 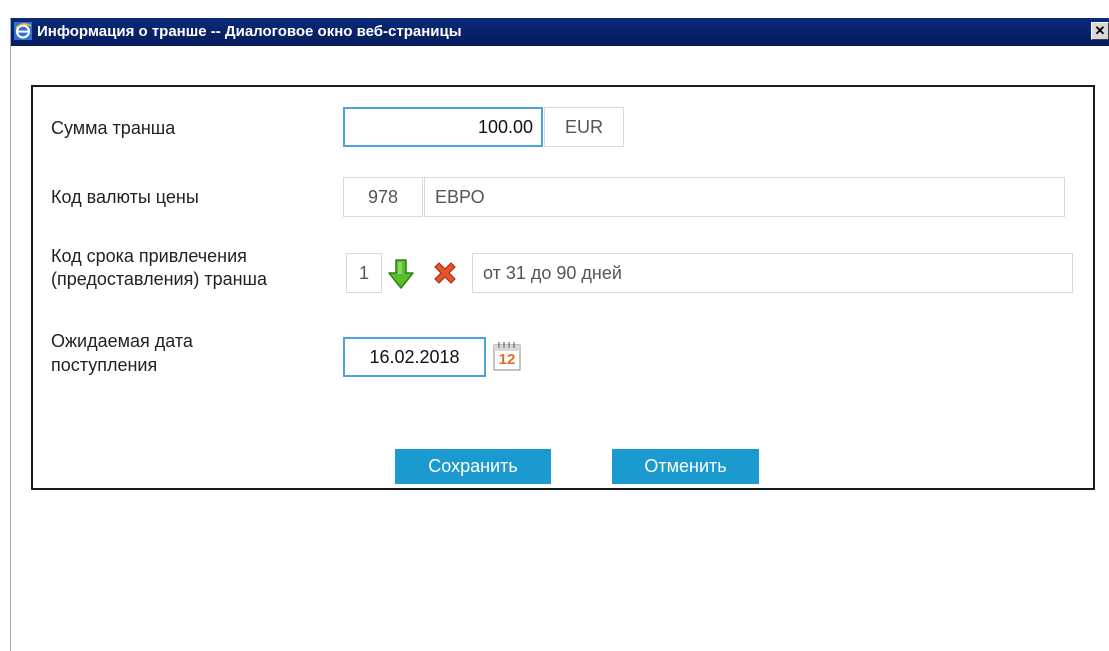 I want to click on arrow-down-icon, so click(x=401, y=274).